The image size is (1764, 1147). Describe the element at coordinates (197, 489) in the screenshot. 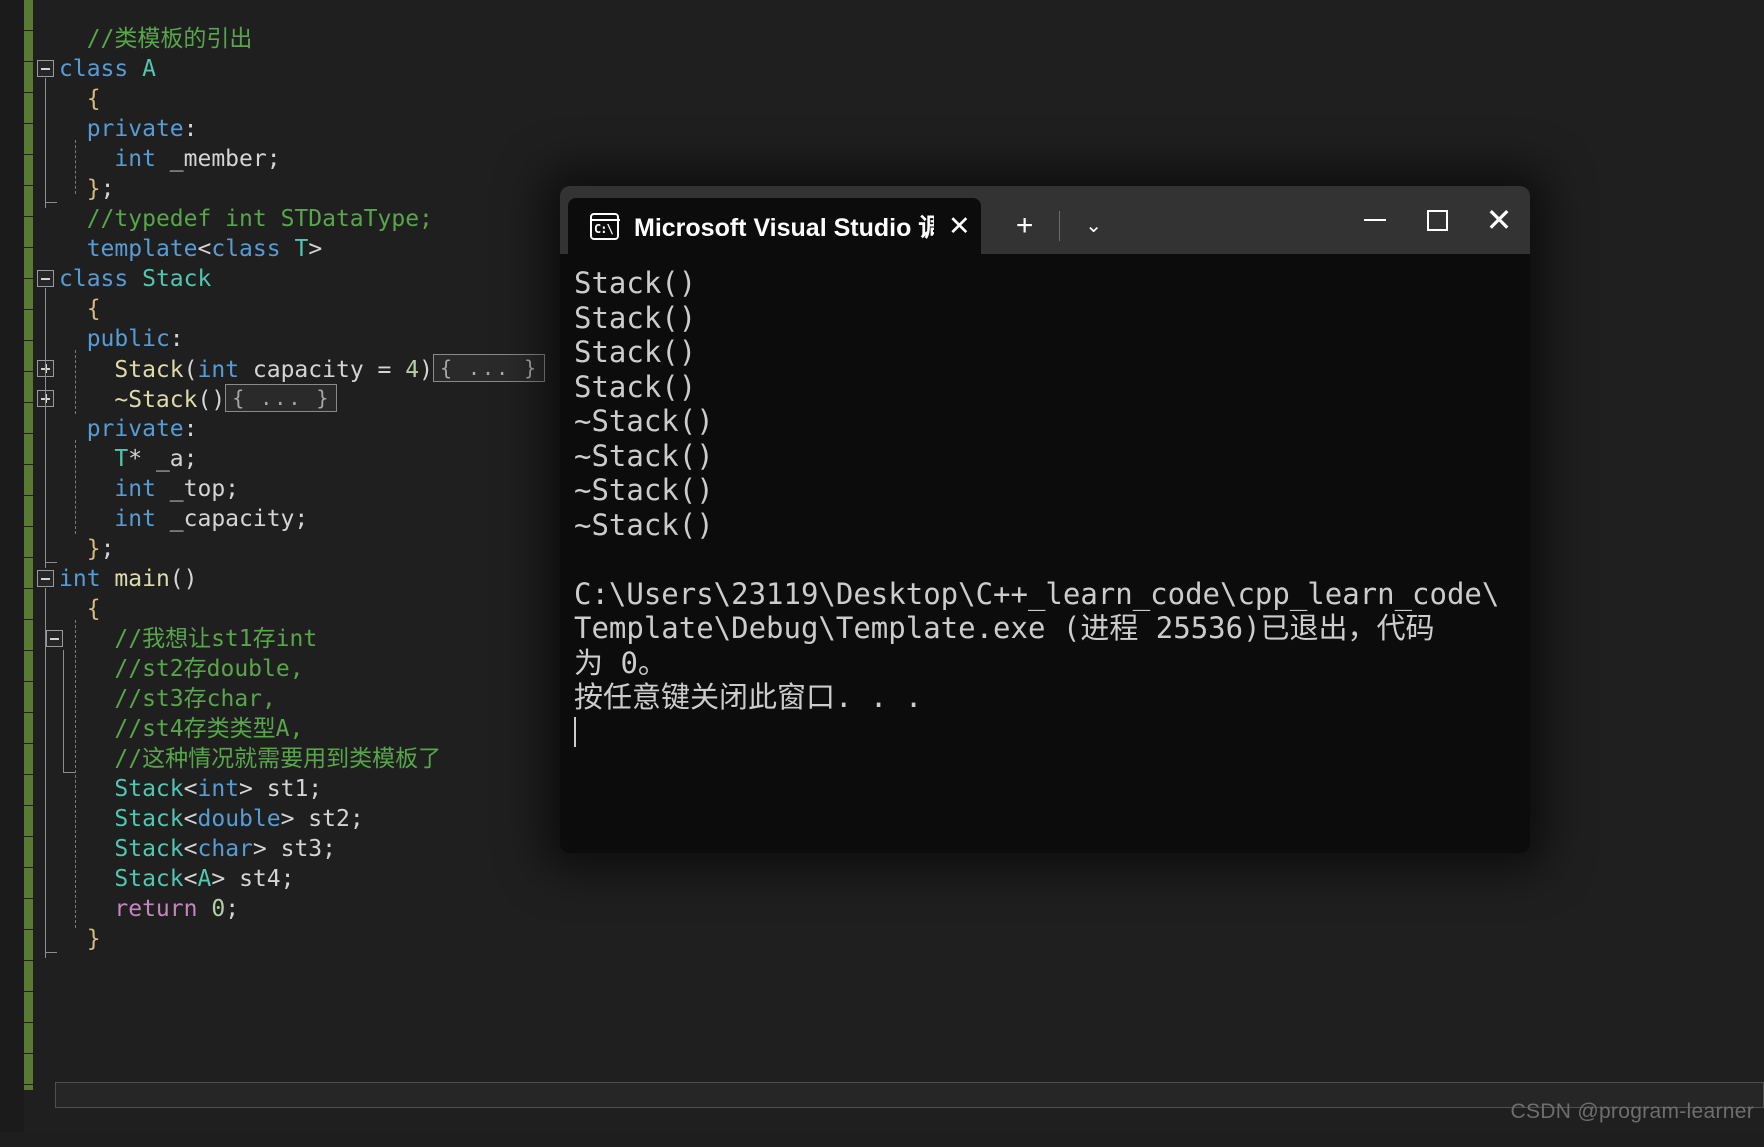

I see `code-token: _top;` at that location.